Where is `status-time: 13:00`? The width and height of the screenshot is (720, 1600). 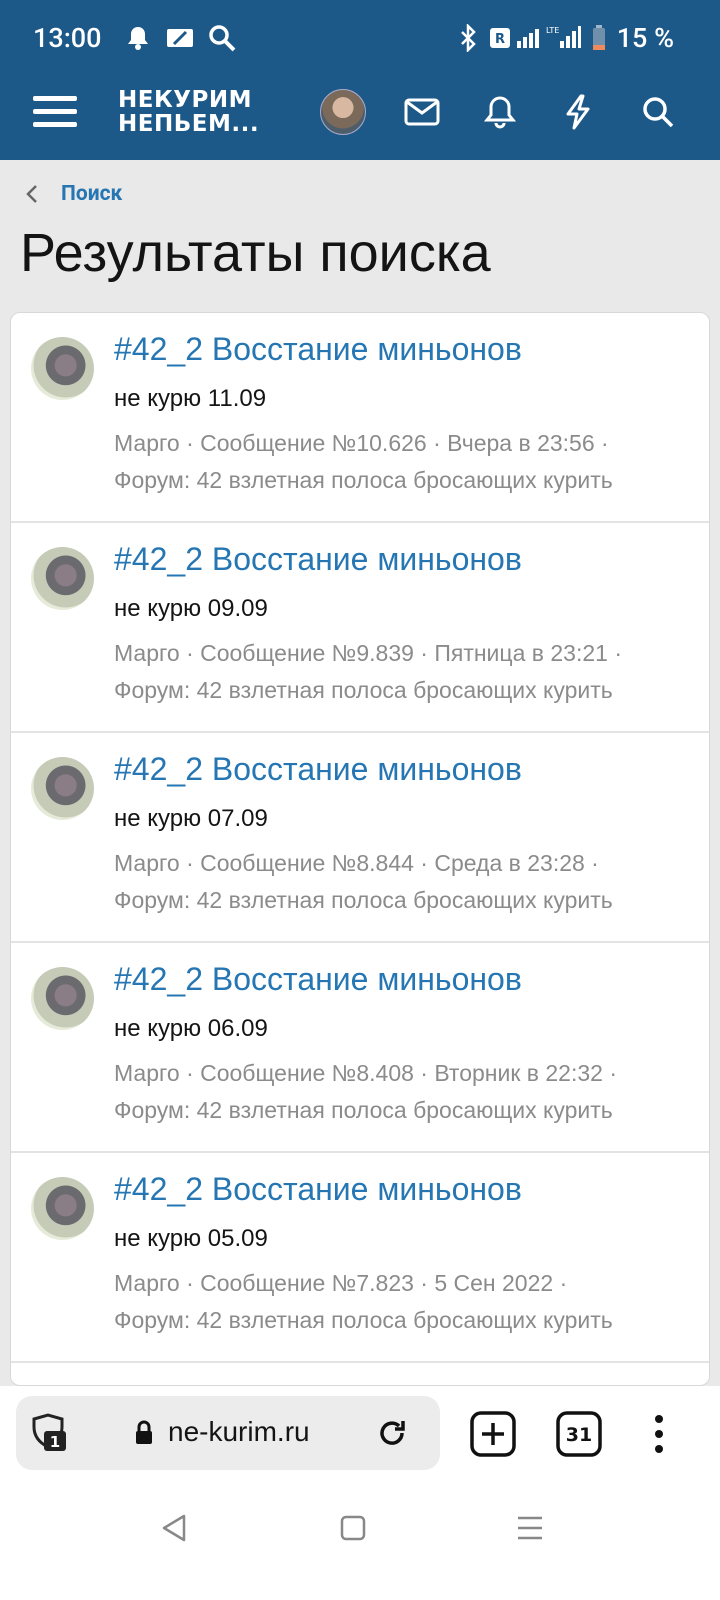
status-time: 13:00 is located at coordinates (67, 38).